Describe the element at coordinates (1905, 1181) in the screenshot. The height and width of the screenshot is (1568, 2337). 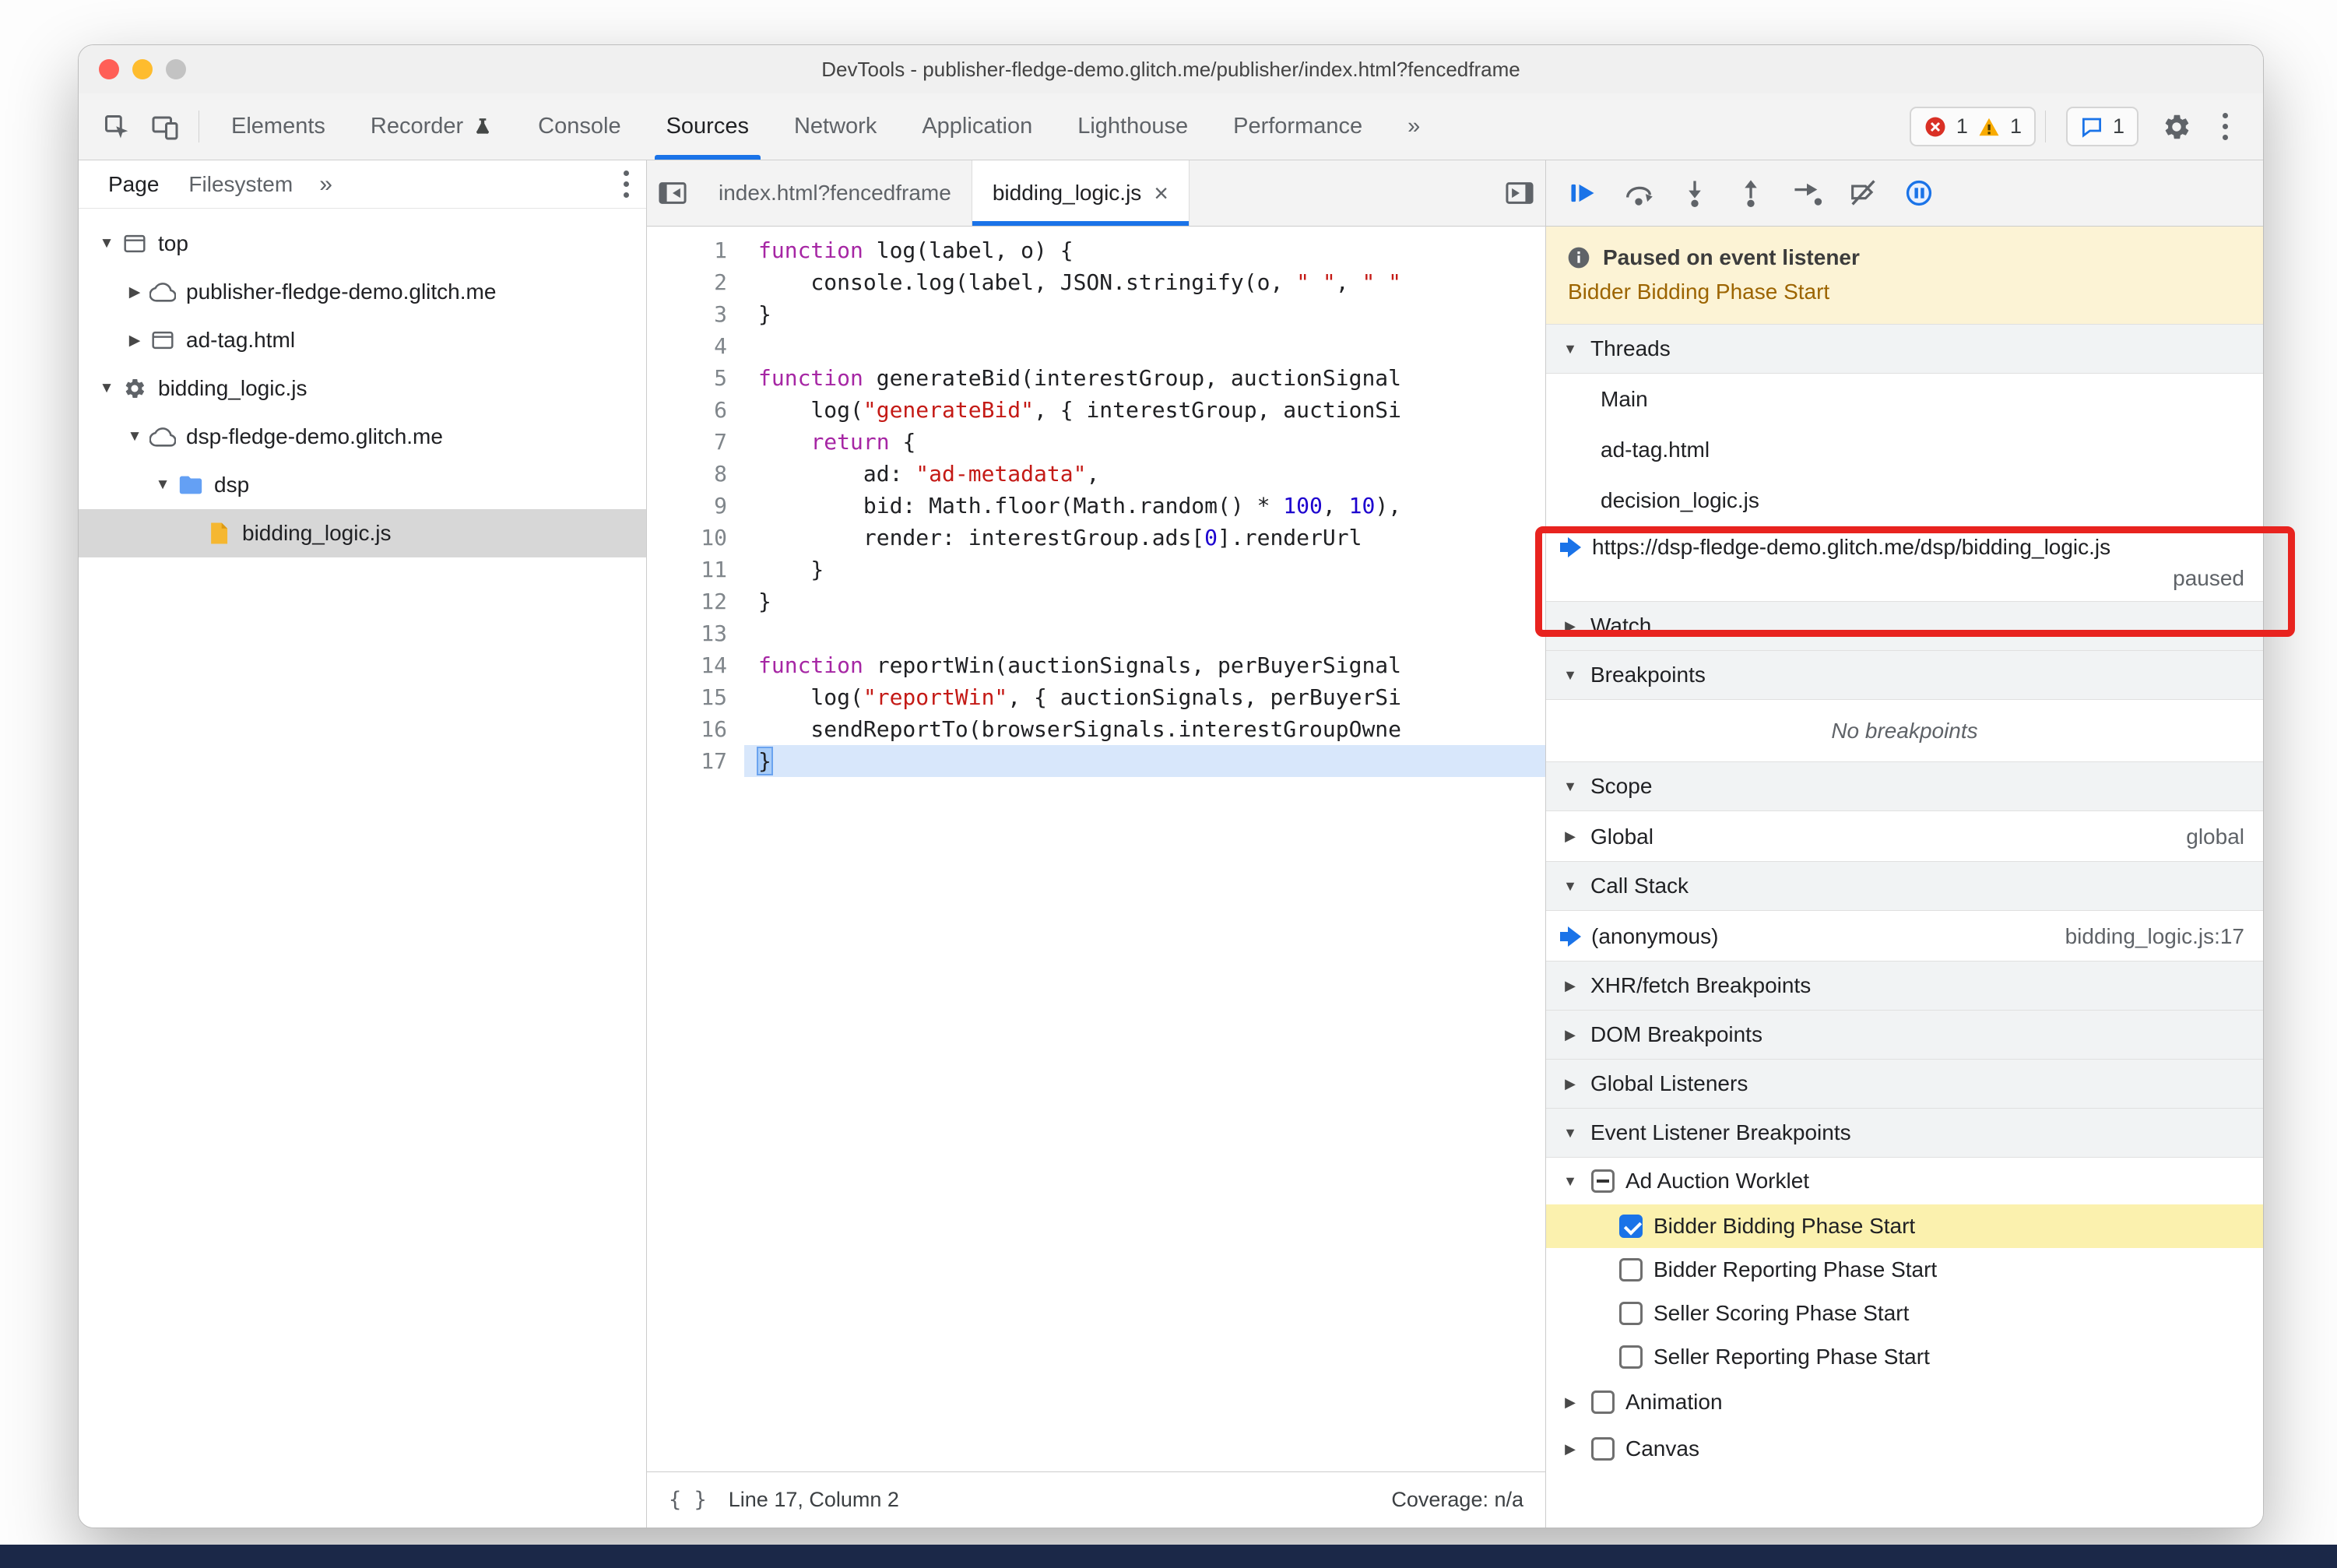
I see `elb-group-ad-auction-worklet: ▼ Ad Auction Worklet` at that location.